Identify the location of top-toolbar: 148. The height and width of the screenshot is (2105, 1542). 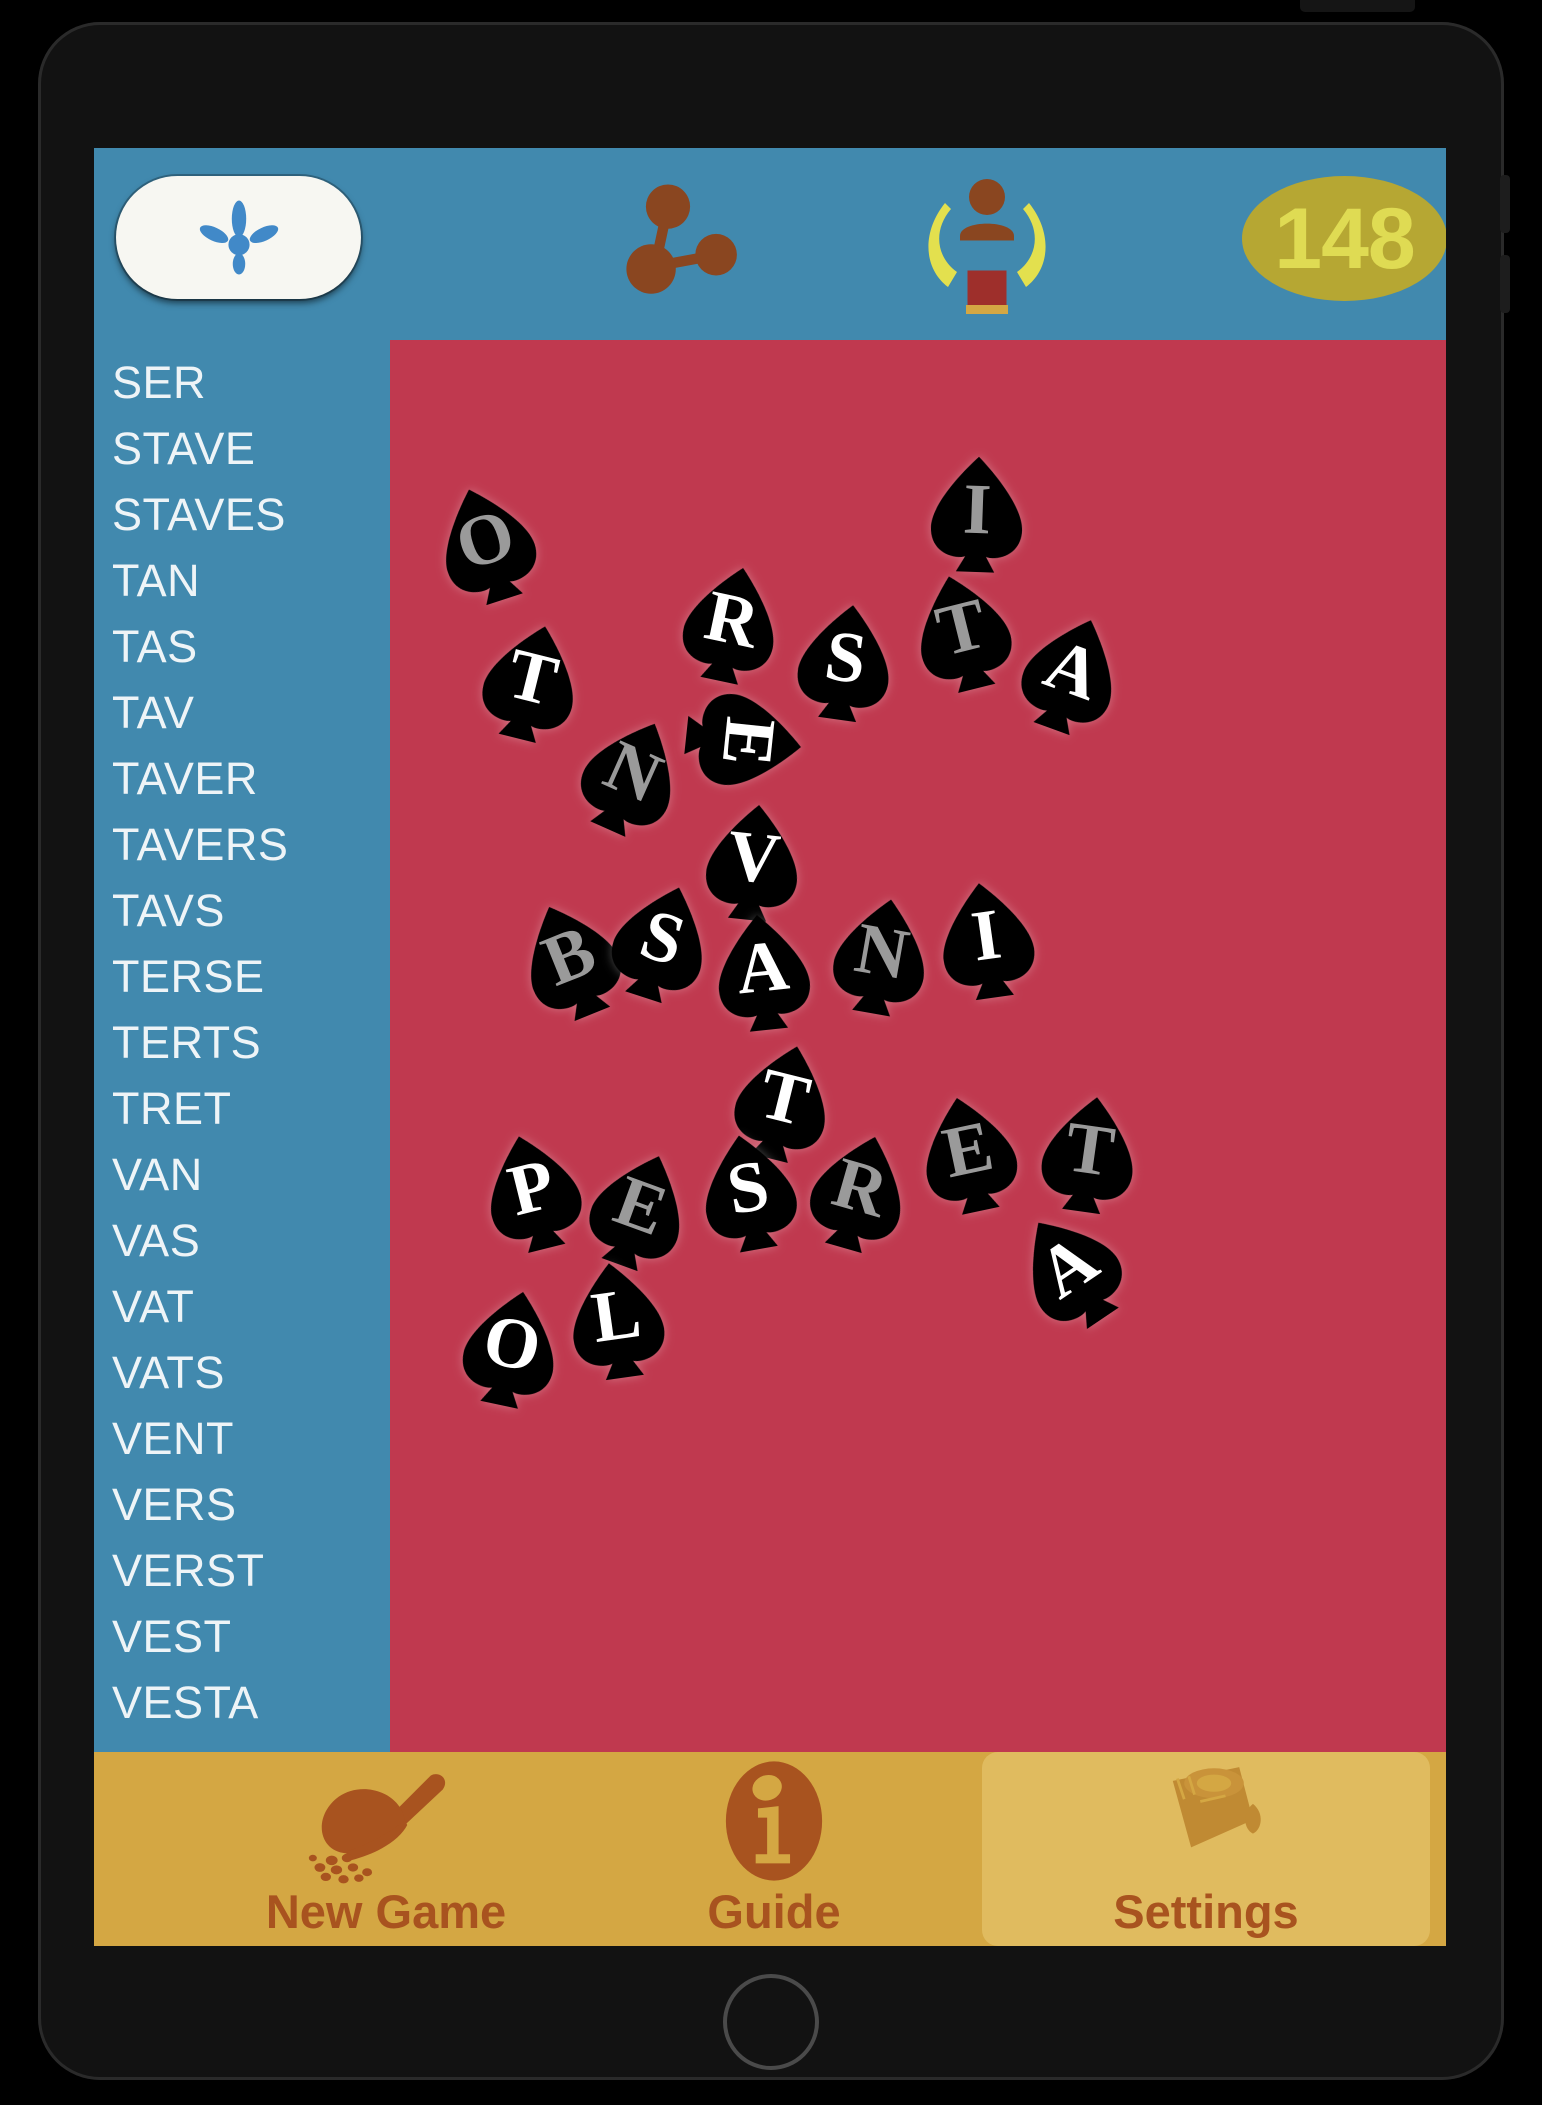
(770, 244).